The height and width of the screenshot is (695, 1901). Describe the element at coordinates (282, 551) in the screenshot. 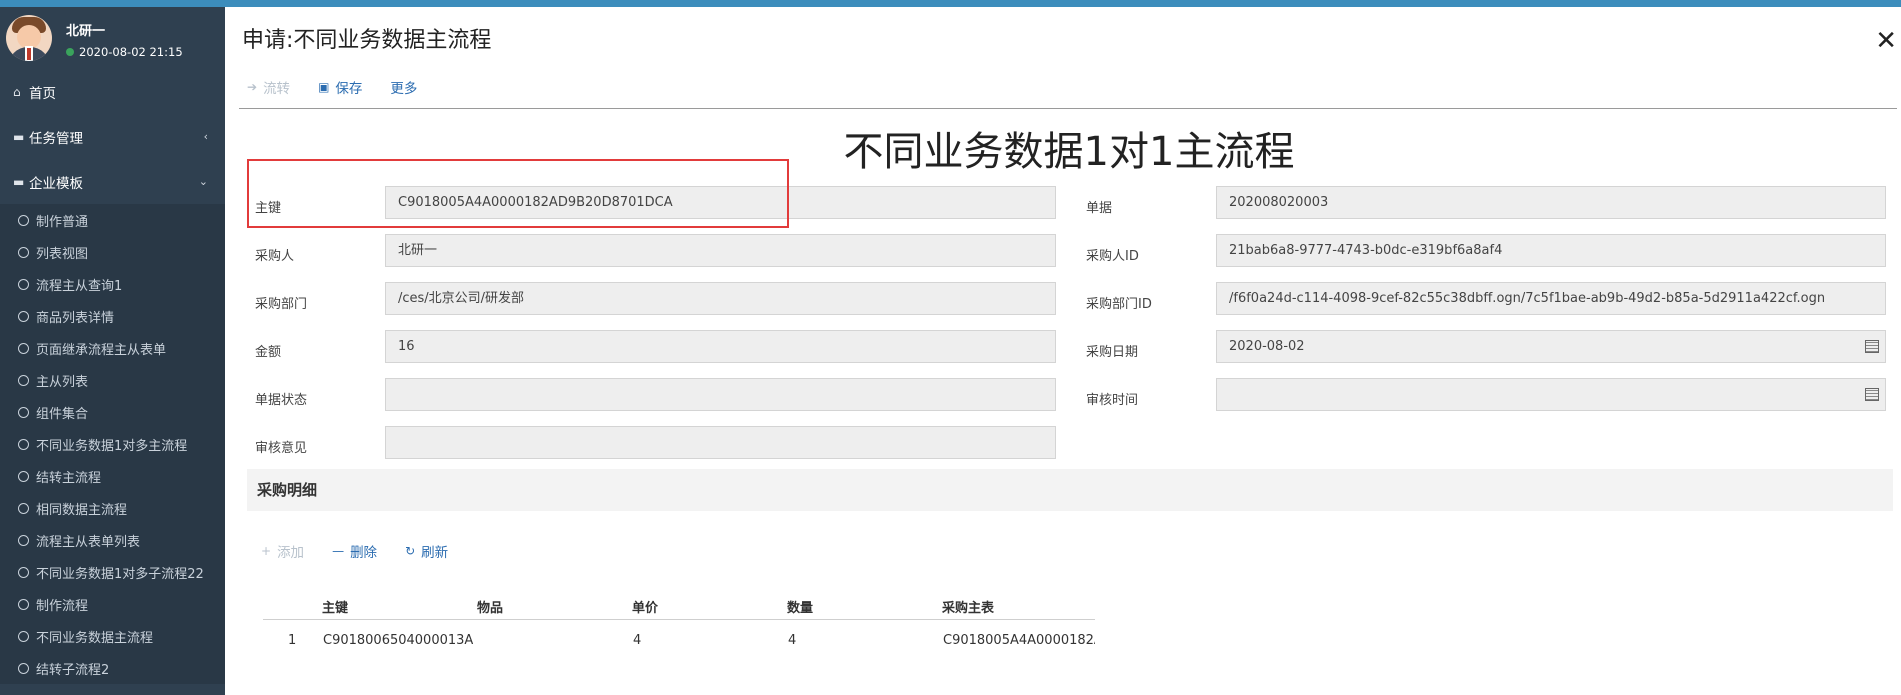

I see `add-row-button: + 添加` at that location.